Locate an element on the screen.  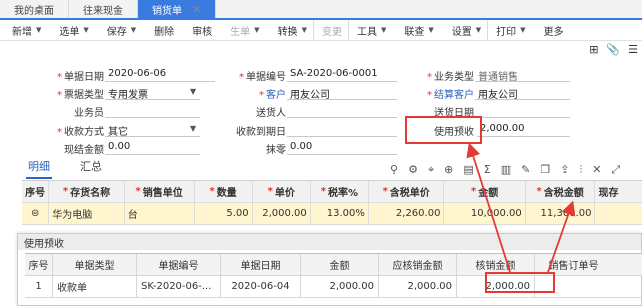
deliverer-label: 送货人 is located at coordinates (271, 113).